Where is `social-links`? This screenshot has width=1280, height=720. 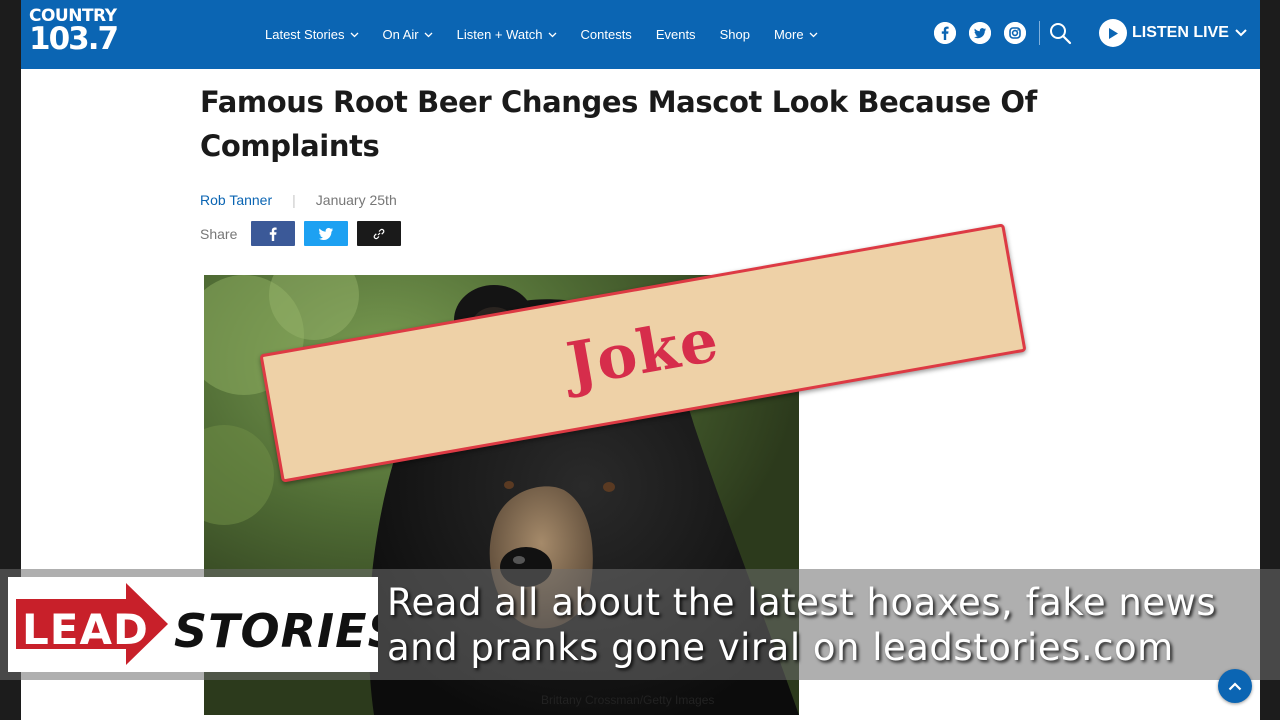
social-links is located at coordinates (980, 33).